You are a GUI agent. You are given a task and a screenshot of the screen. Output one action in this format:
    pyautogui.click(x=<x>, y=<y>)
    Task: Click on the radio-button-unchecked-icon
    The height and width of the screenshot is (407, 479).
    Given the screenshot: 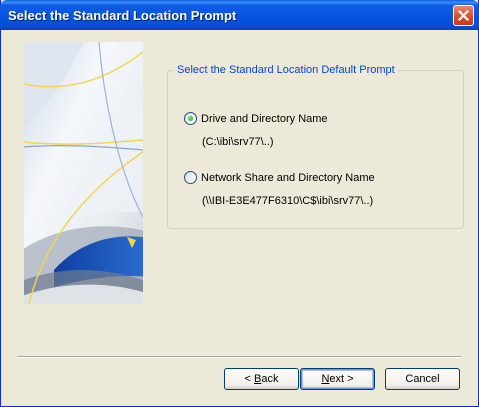 What is the action you would take?
    pyautogui.click(x=190, y=177)
    